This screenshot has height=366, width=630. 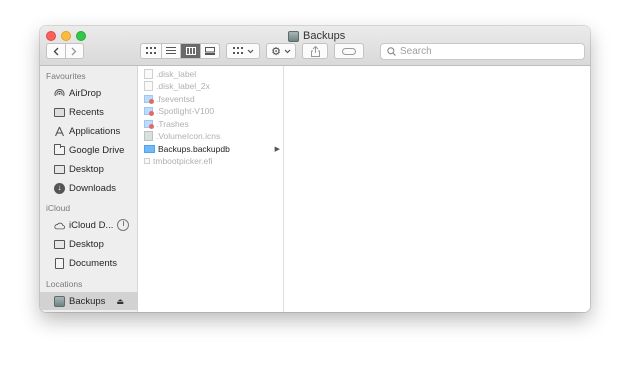 I want to click on file-name: .VolumeIcon.icns, so click(x=188, y=136).